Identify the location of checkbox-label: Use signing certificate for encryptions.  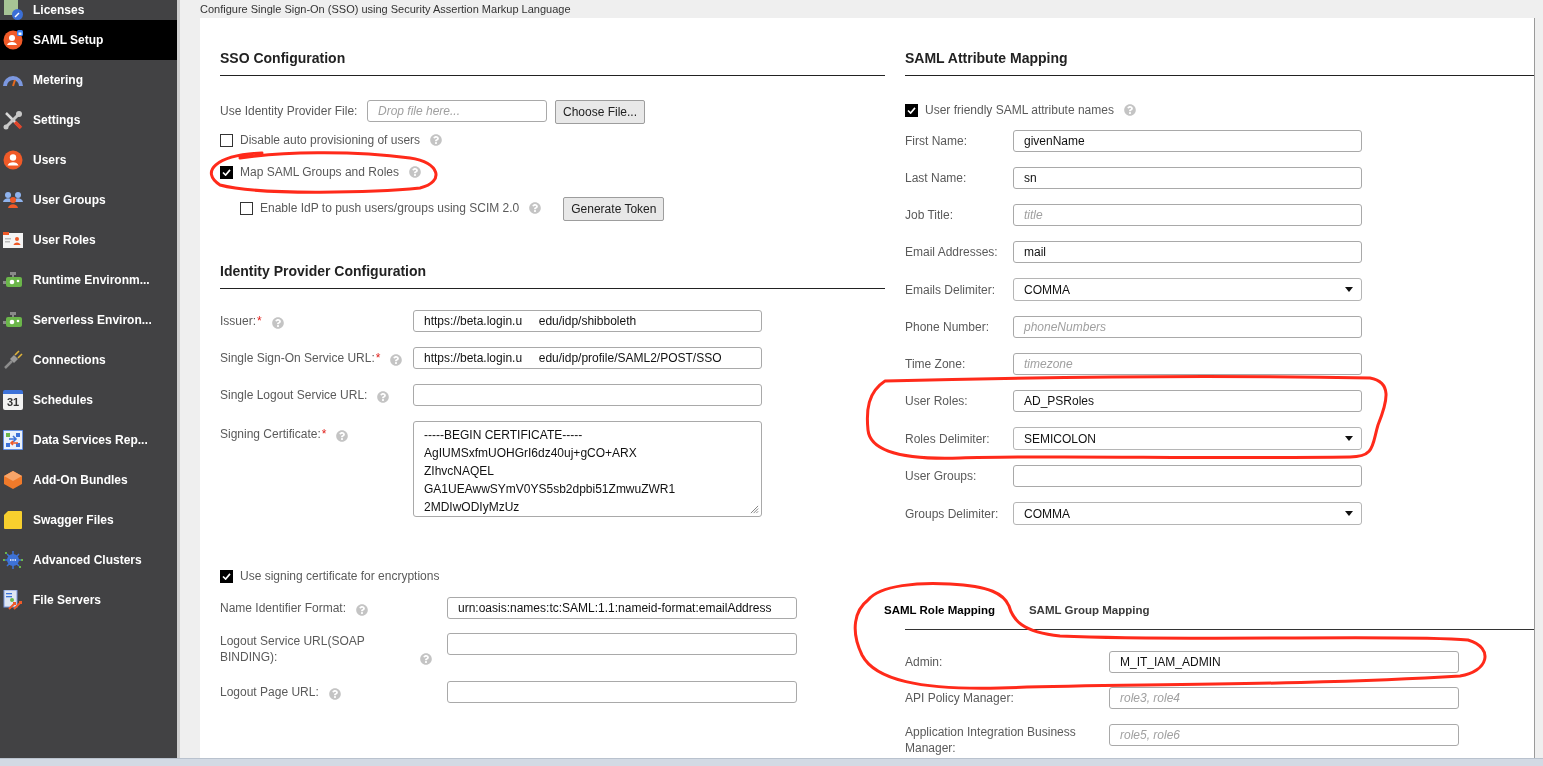
(340, 576).